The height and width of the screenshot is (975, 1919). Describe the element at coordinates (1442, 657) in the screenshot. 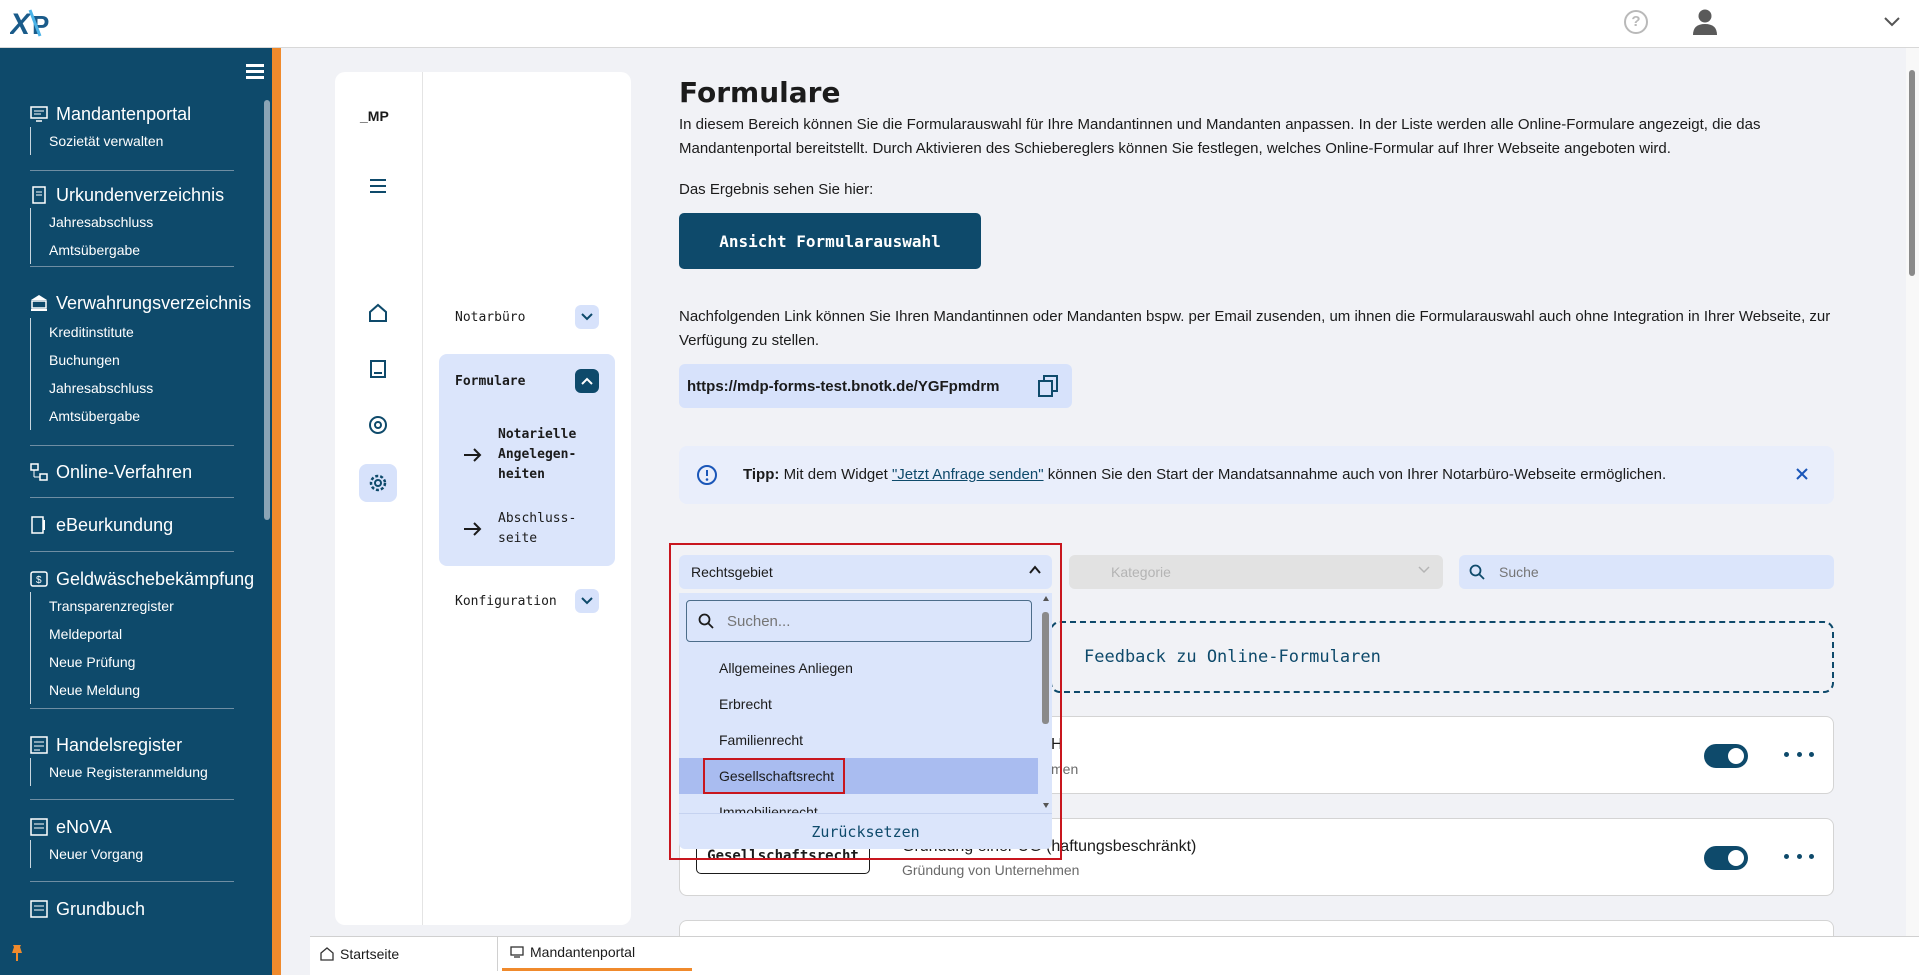

I see `feedback-button: Feedback zu Online-Formularen` at that location.